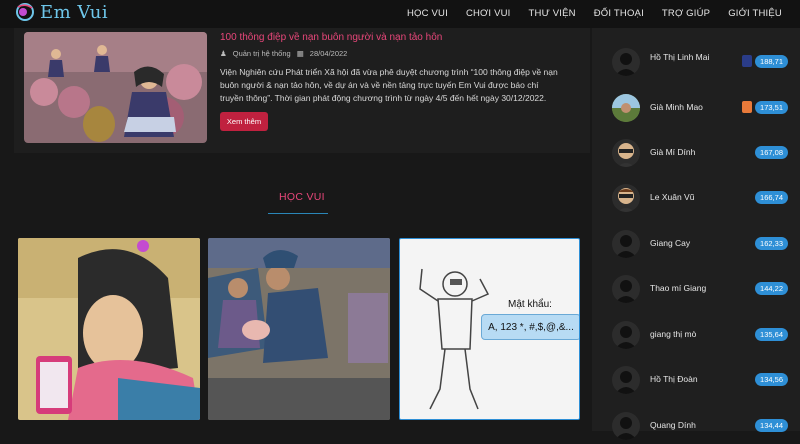 Image resolution: width=800 pixels, height=444 pixels. What do you see at coordinates (670, 243) in the screenshot?
I see `user-name: Giang Cay` at bounding box center [670, 243].